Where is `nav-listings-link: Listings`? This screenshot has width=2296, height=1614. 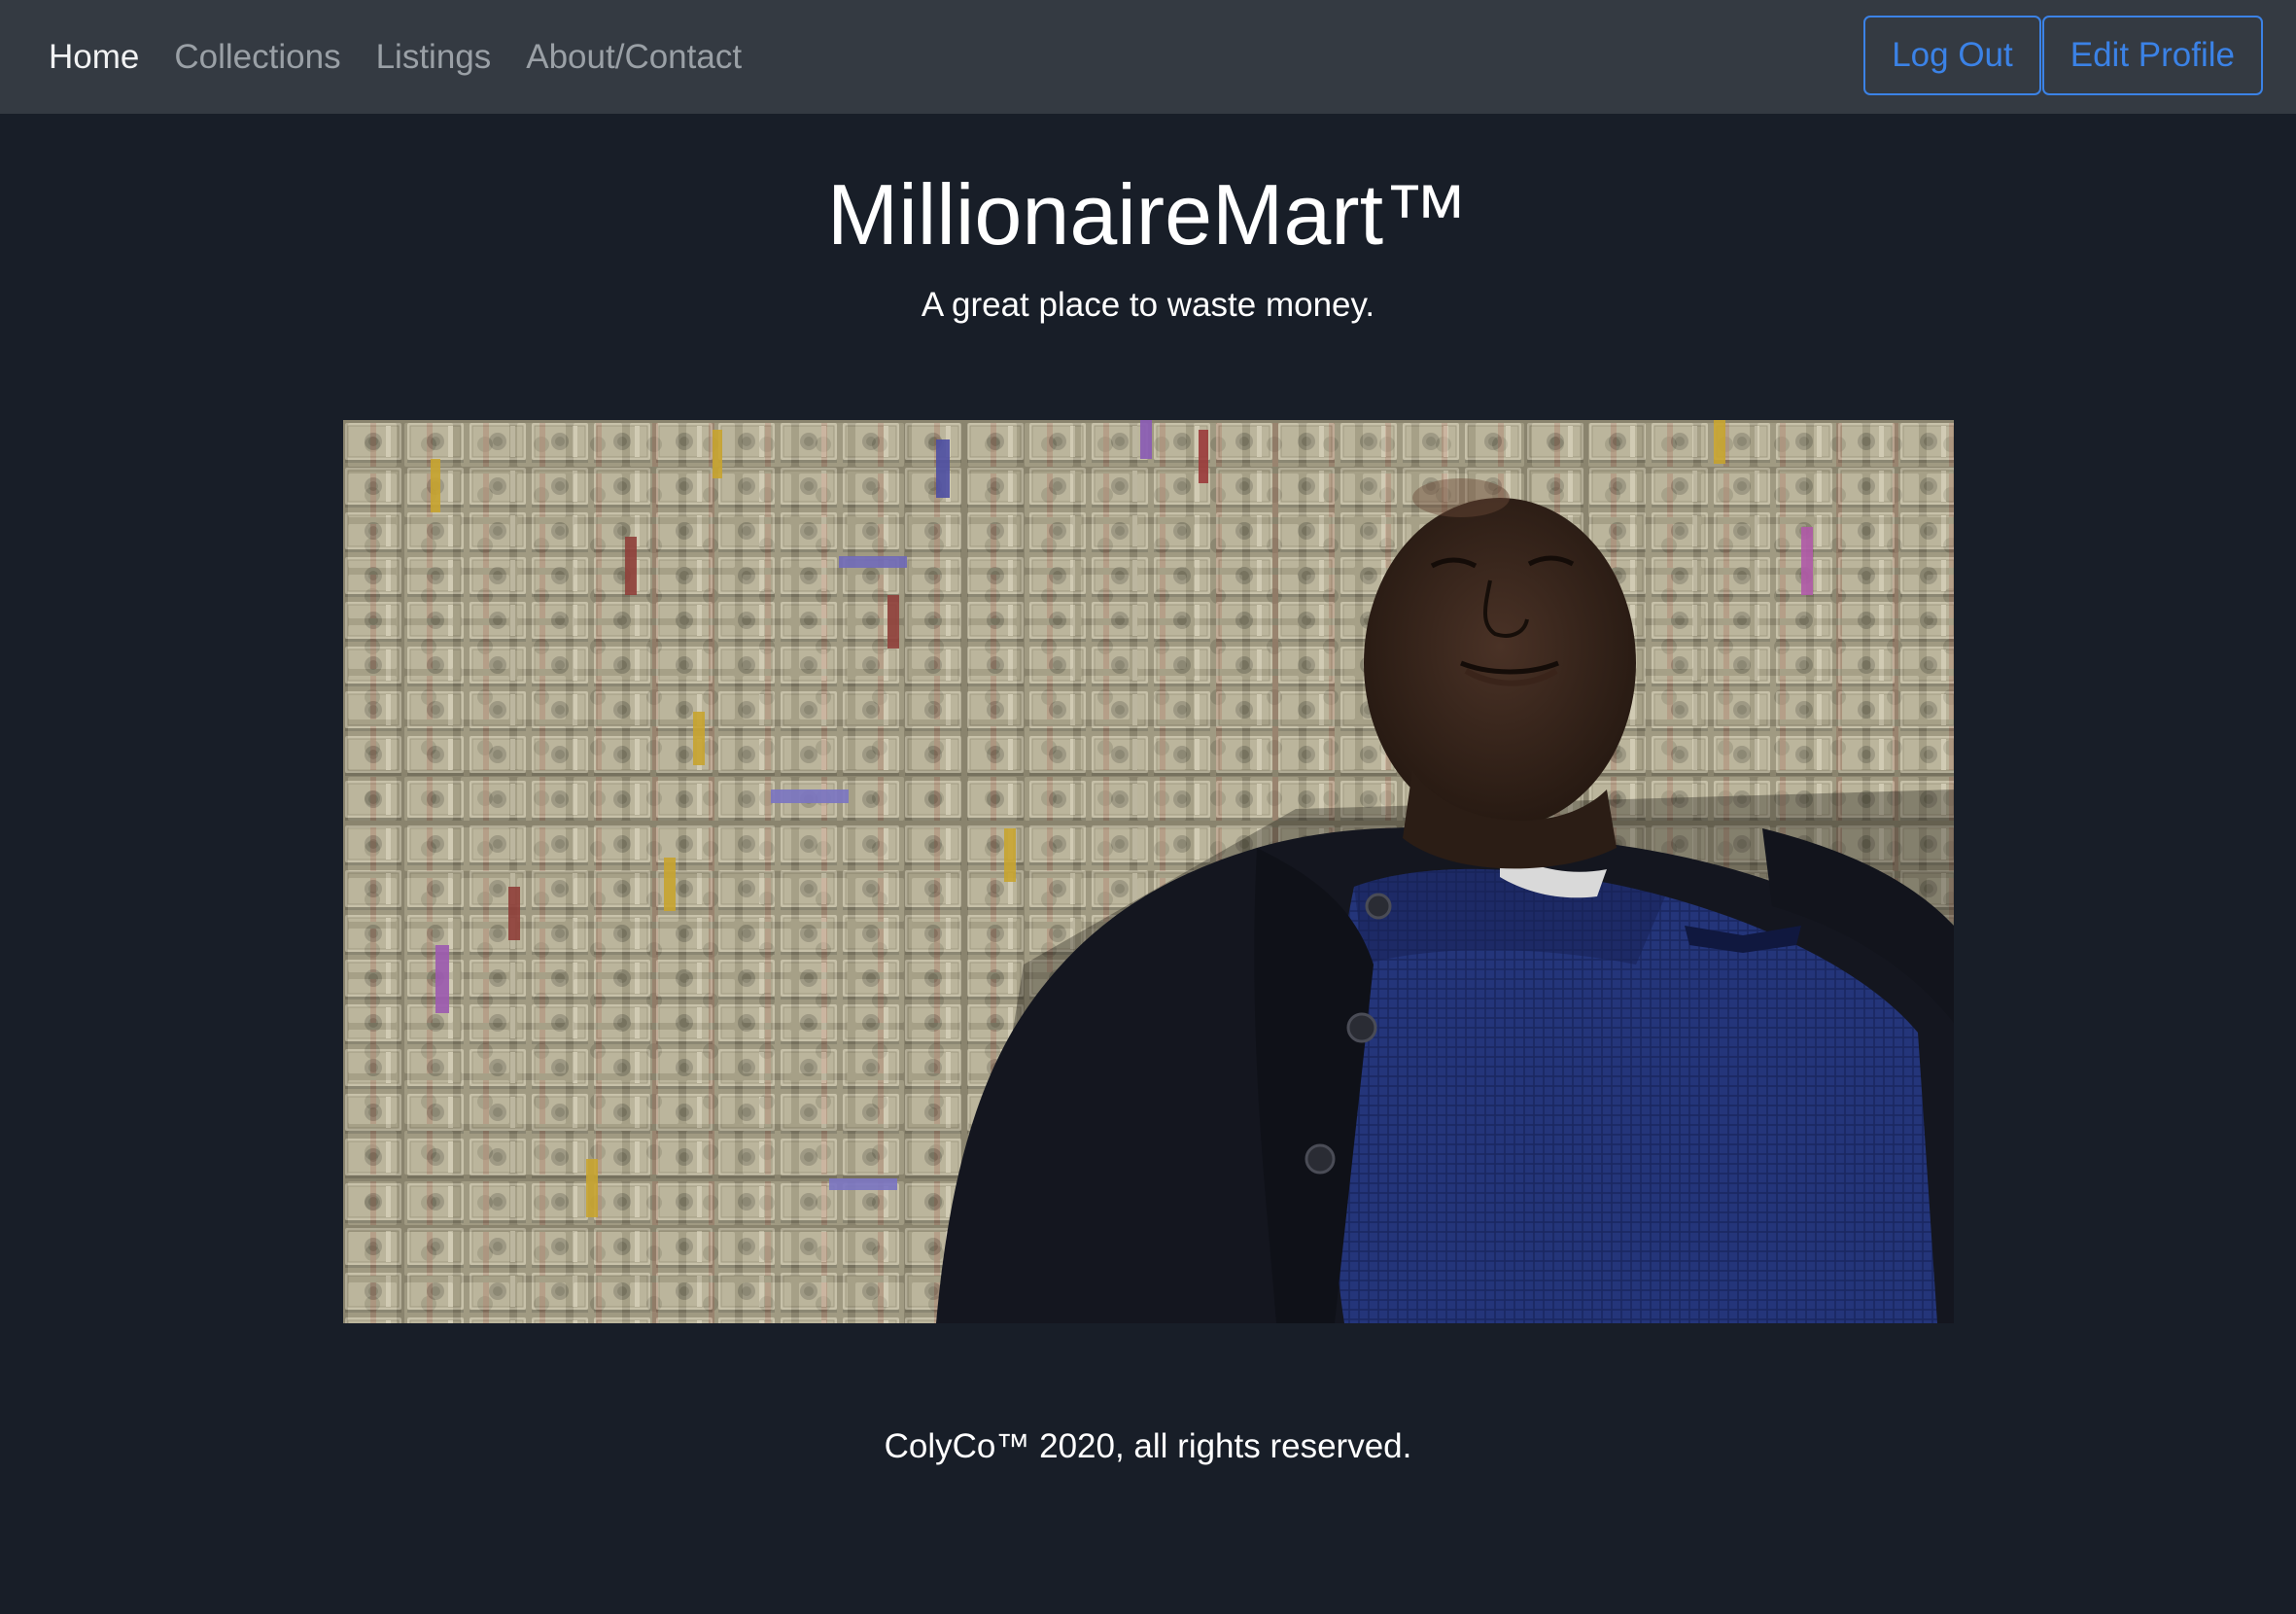
nav-listings-link: Listings is located at coordinates (434, 57).